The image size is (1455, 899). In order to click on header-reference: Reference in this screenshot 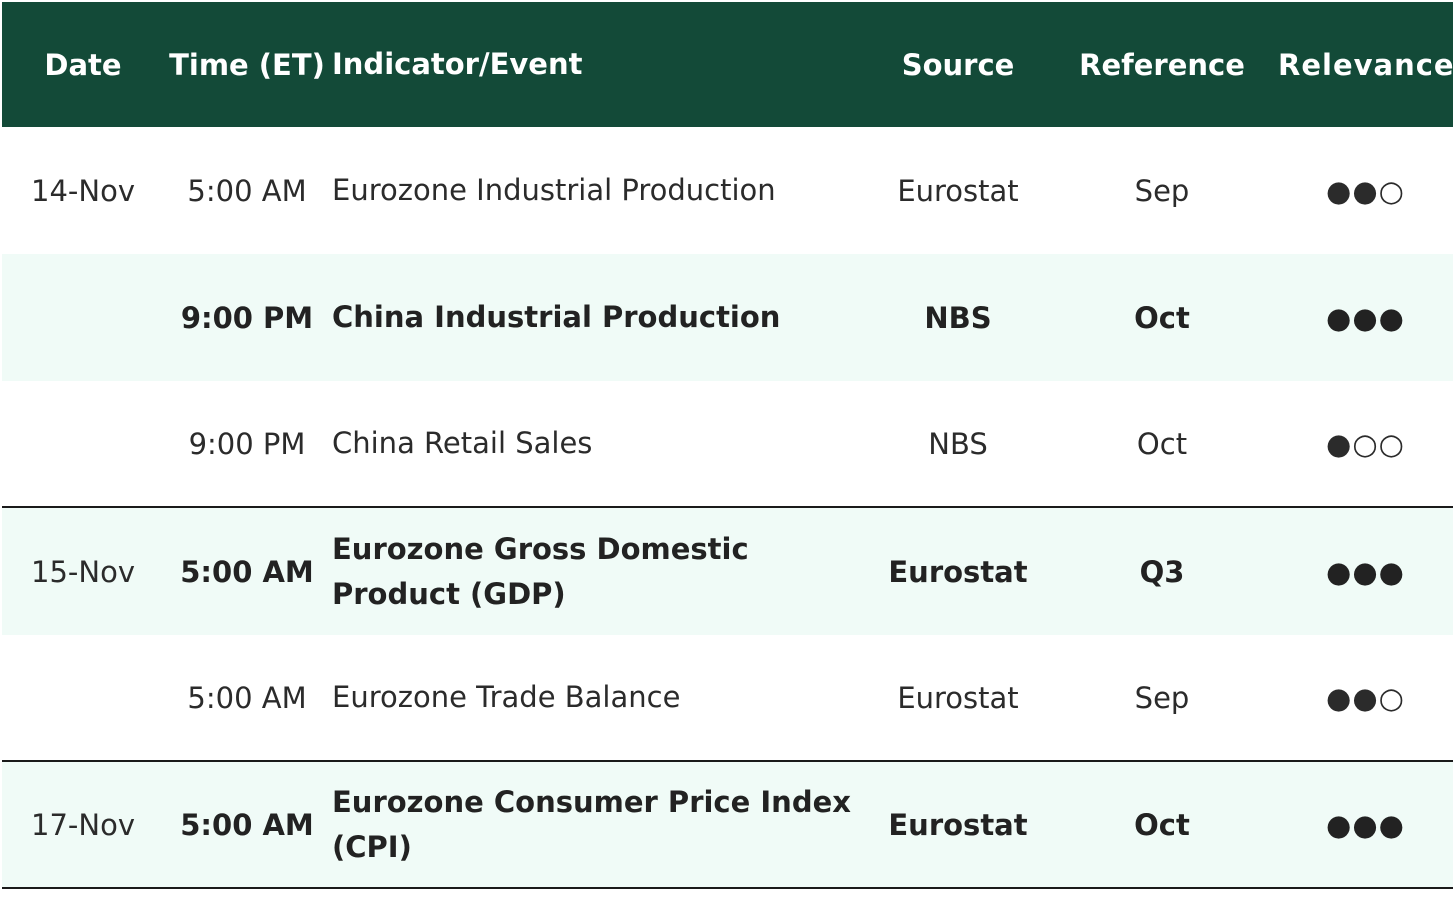, I will do `click(1162, 64)`.